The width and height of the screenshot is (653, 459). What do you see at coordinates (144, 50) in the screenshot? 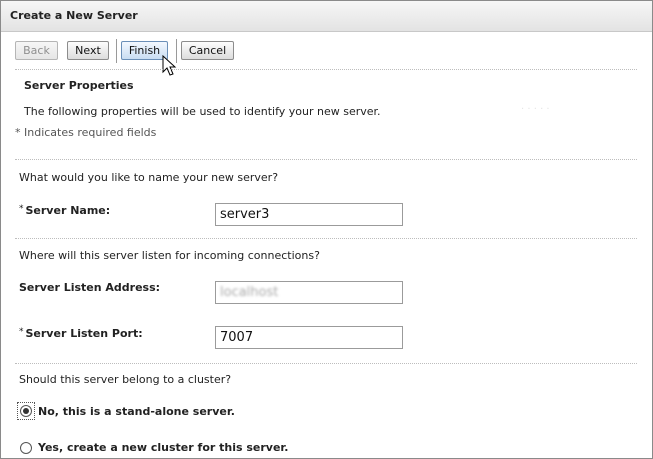
I see `finish-button: Finish` at bounding box center [144, 50].